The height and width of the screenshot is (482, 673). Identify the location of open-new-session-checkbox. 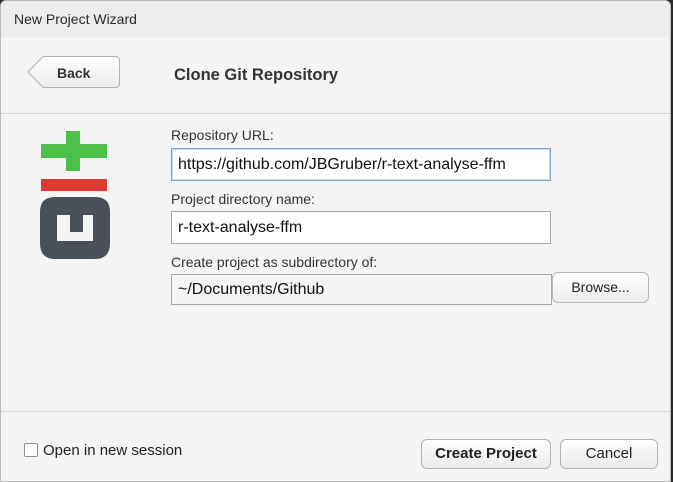
(31, 450).